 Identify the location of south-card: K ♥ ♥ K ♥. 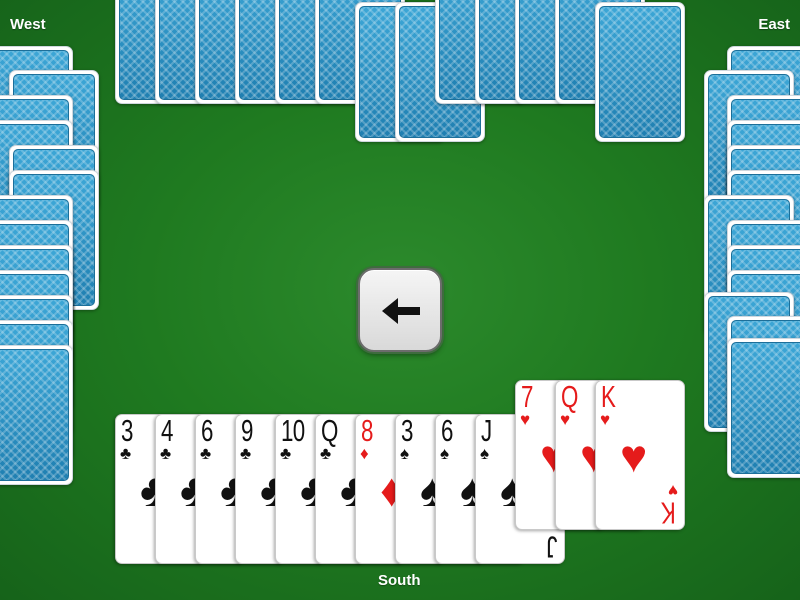
(640, 455).